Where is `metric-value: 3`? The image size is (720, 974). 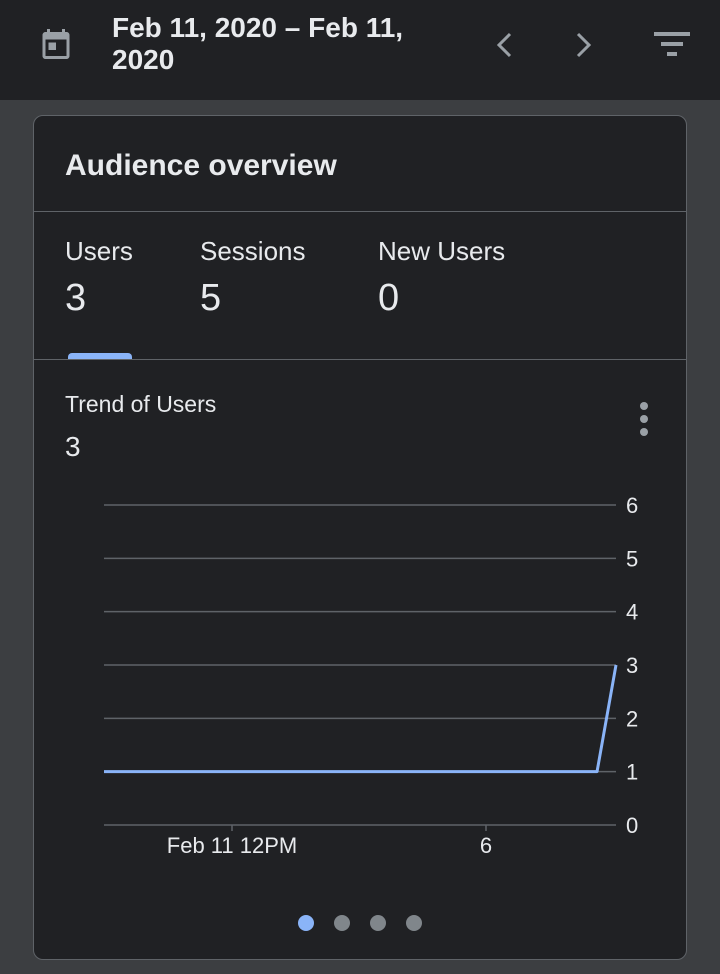 metric-value: 3 is located at coordinates (76, 298).